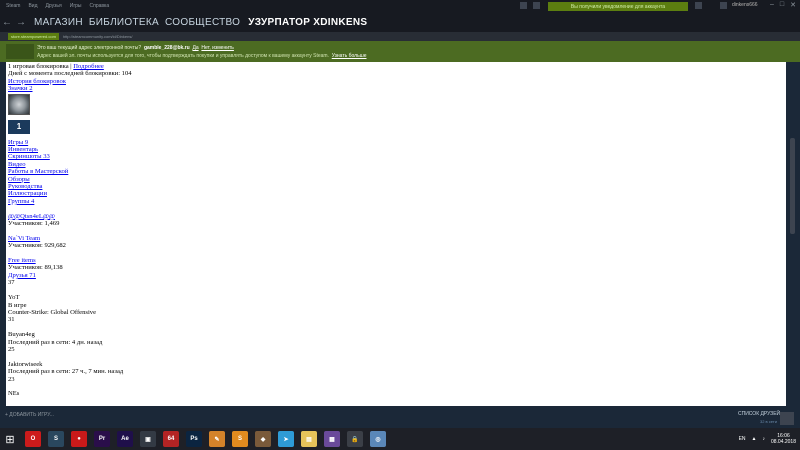 The width and height of the screenshot is (800, 450). I want to click on inventory-link: Инвентарь, so click(23, 149).